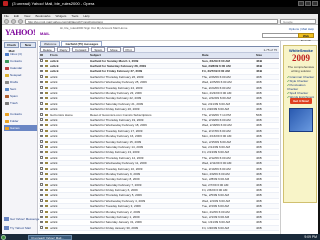  Describe the element at coordinates (27, 16) in the screenshot. I see `menu-item-view: View` at that location.